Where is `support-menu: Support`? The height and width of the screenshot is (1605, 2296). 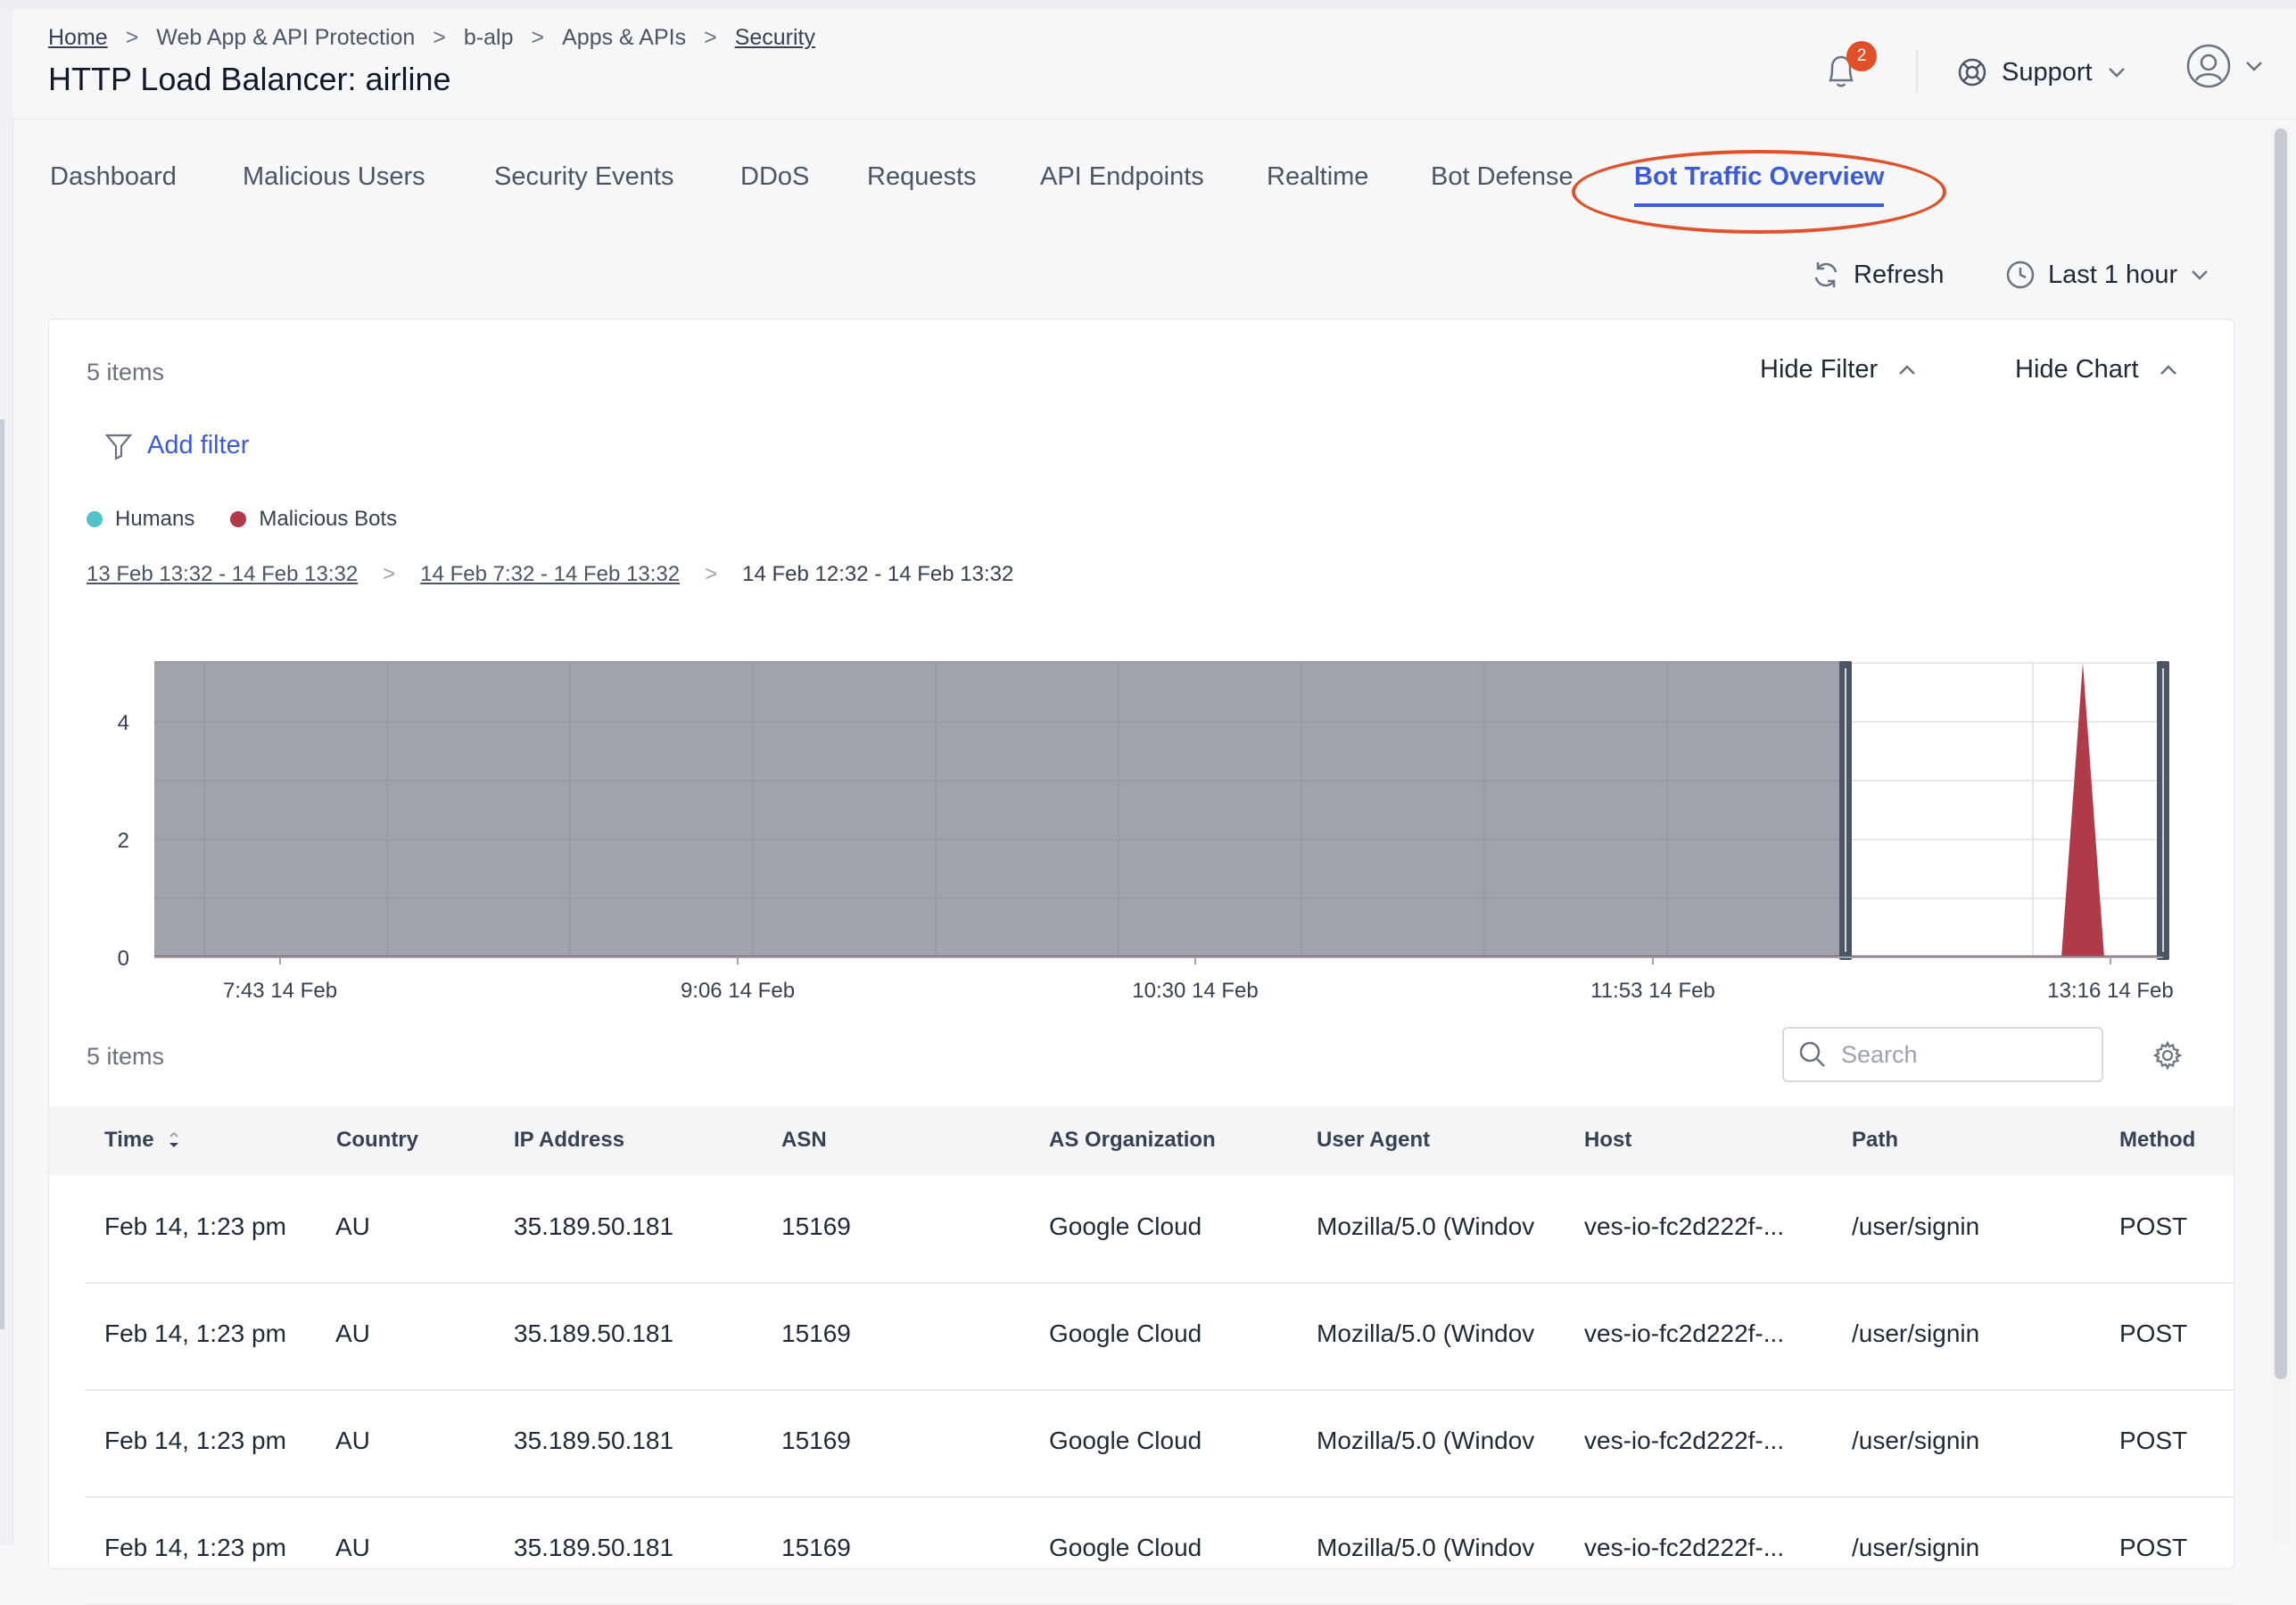
support-menu: Support is located at coordinates (2042, 72).